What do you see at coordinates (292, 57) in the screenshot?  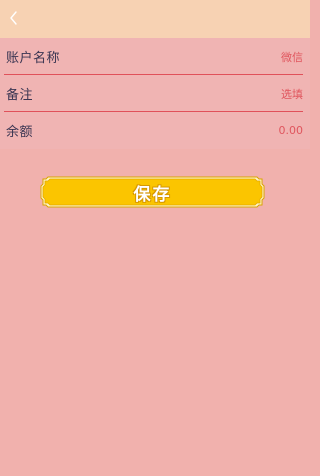 I see `account-name-value: 微信` at bounding box center [292, 57].